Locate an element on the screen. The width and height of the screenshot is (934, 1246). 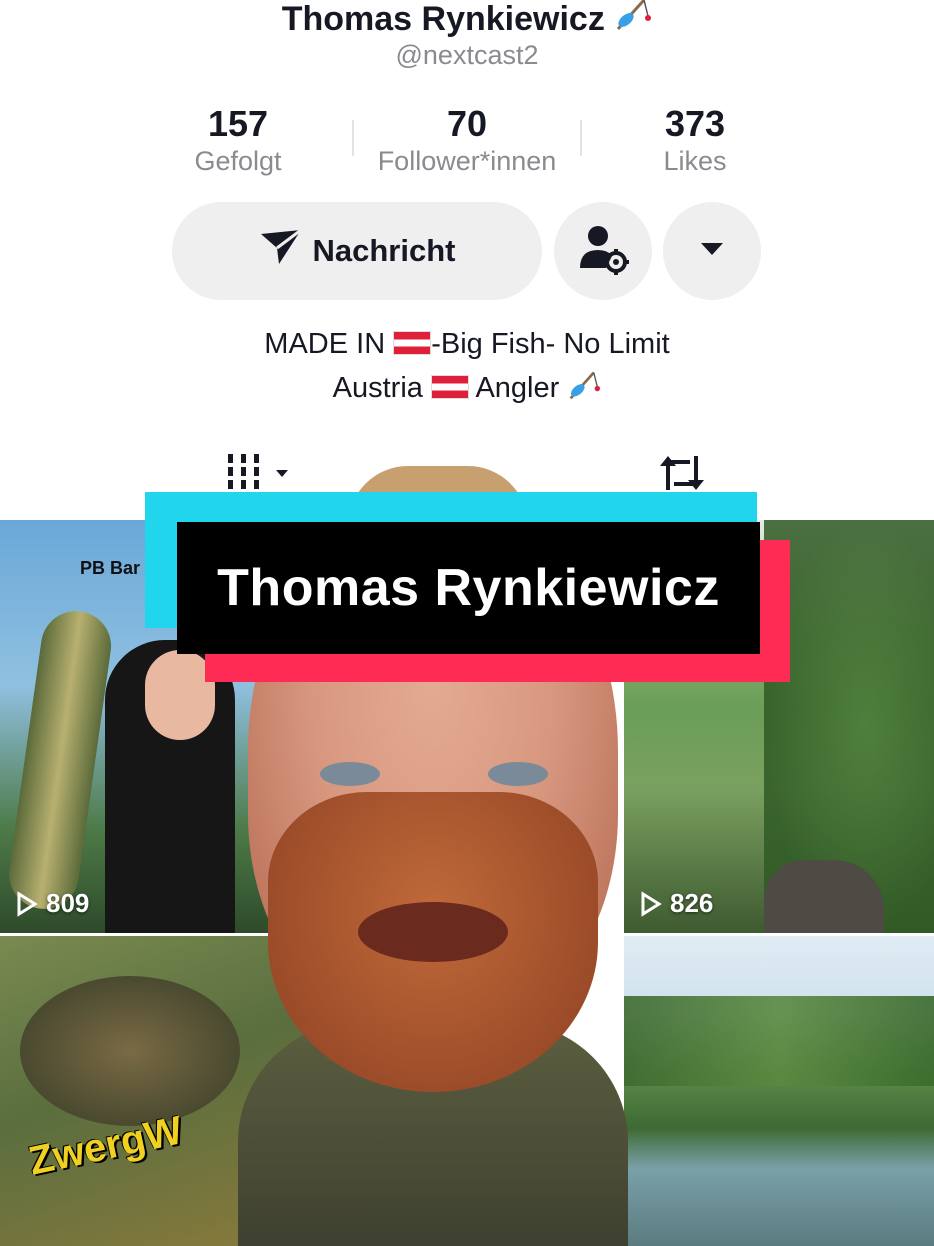
video-overlay-text: PB Bar is located at coordinates (110, 568).